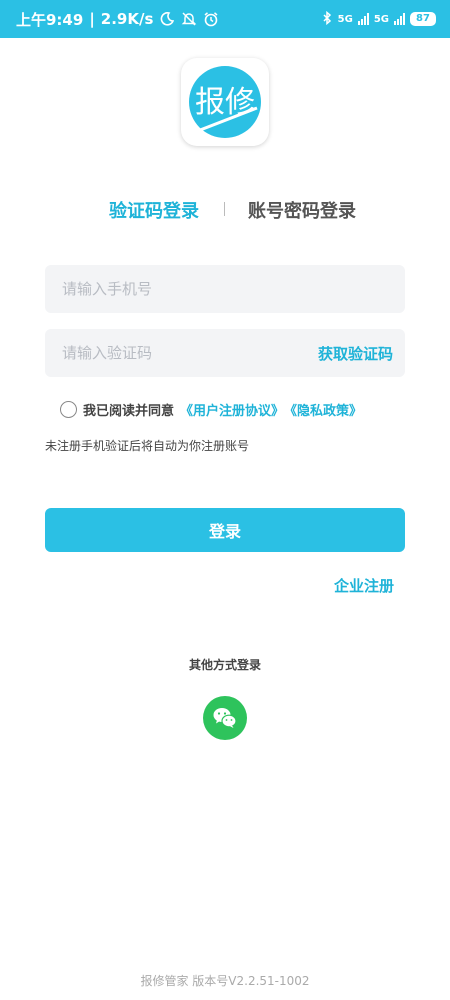 This screenshot has width=450, height=1000. Describe the element at coordinates (175, 353) in the screenshot. I see `code-input` at that location.